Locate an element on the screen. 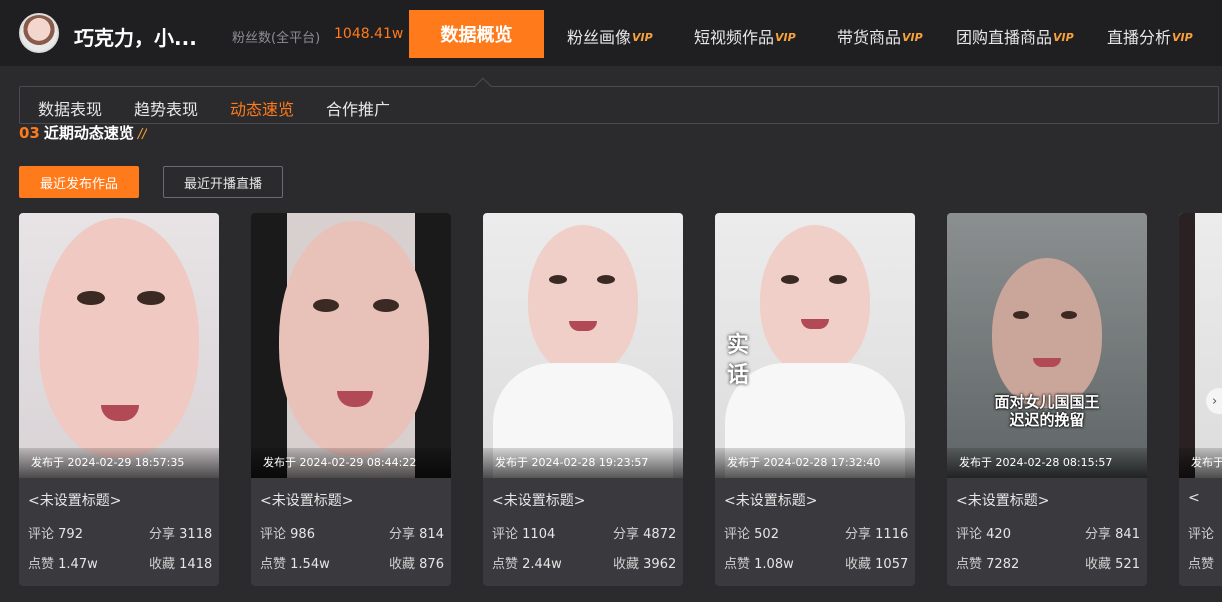 This screenshot has height=602, width=1222. stat-favorites: 收藏 1057 is located at coordinates (876, 562).